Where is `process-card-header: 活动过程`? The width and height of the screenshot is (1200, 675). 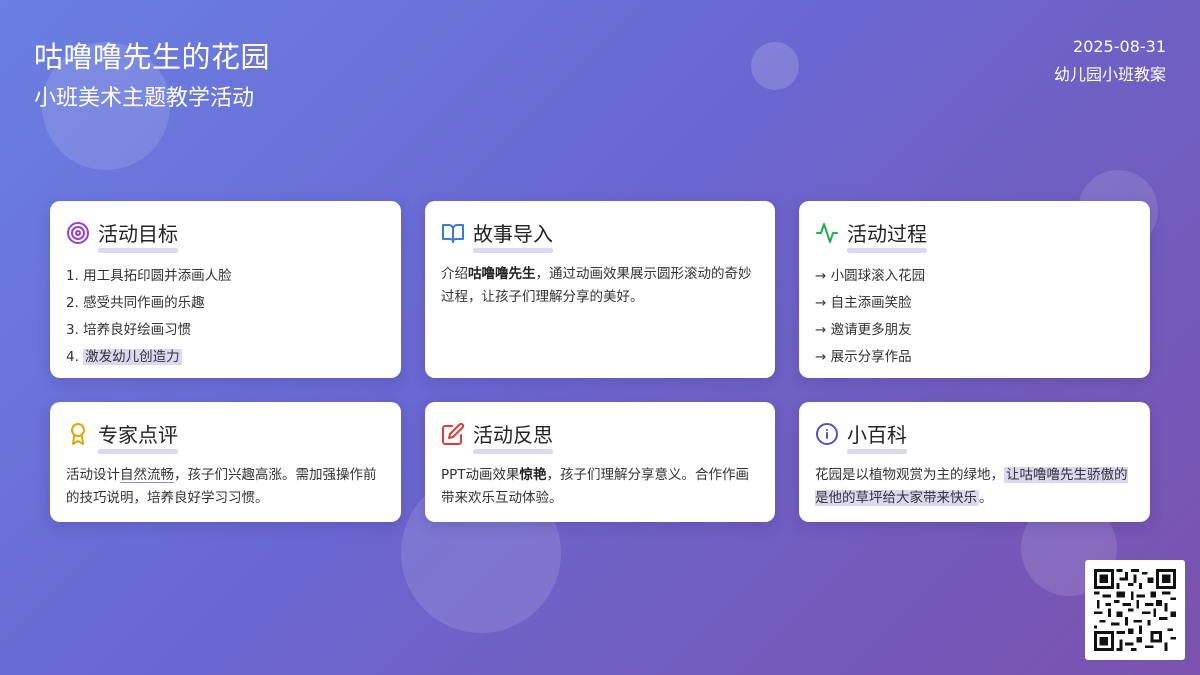 process-card-header: 活动过程 is located at coordinates (974, 235).